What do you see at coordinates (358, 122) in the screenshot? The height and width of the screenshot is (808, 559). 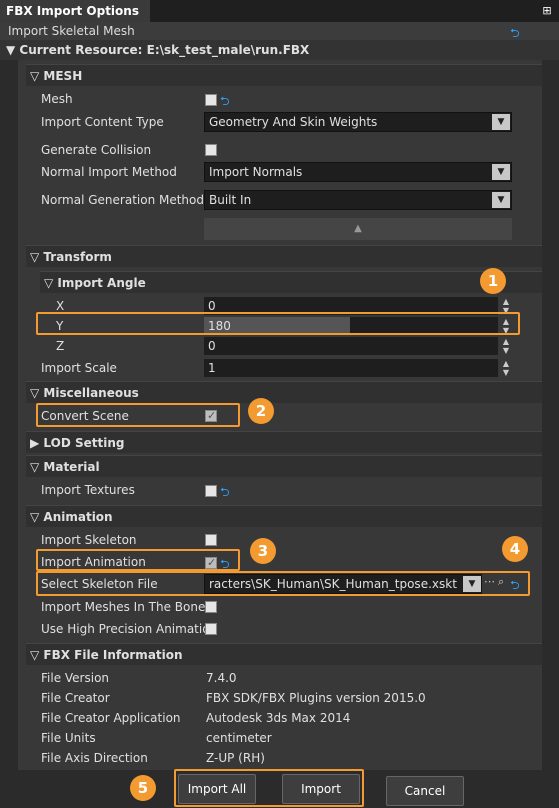 I see `content-type-dropdown: Geometry And Skin Weights` at bounding box center [358, 122].